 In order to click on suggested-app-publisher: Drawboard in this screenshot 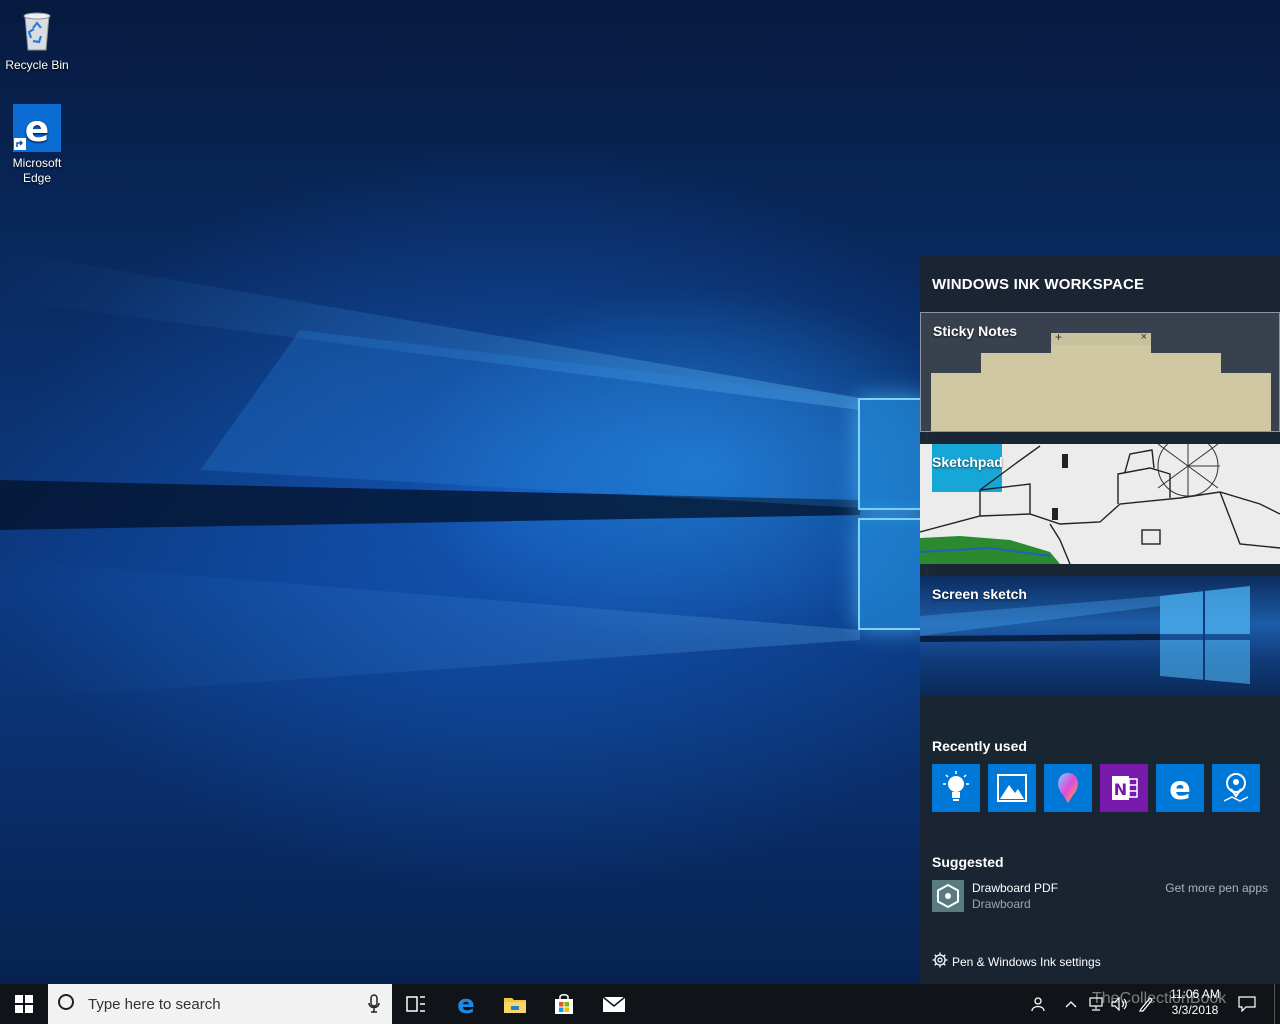, I will do `click(1001, 904)`.